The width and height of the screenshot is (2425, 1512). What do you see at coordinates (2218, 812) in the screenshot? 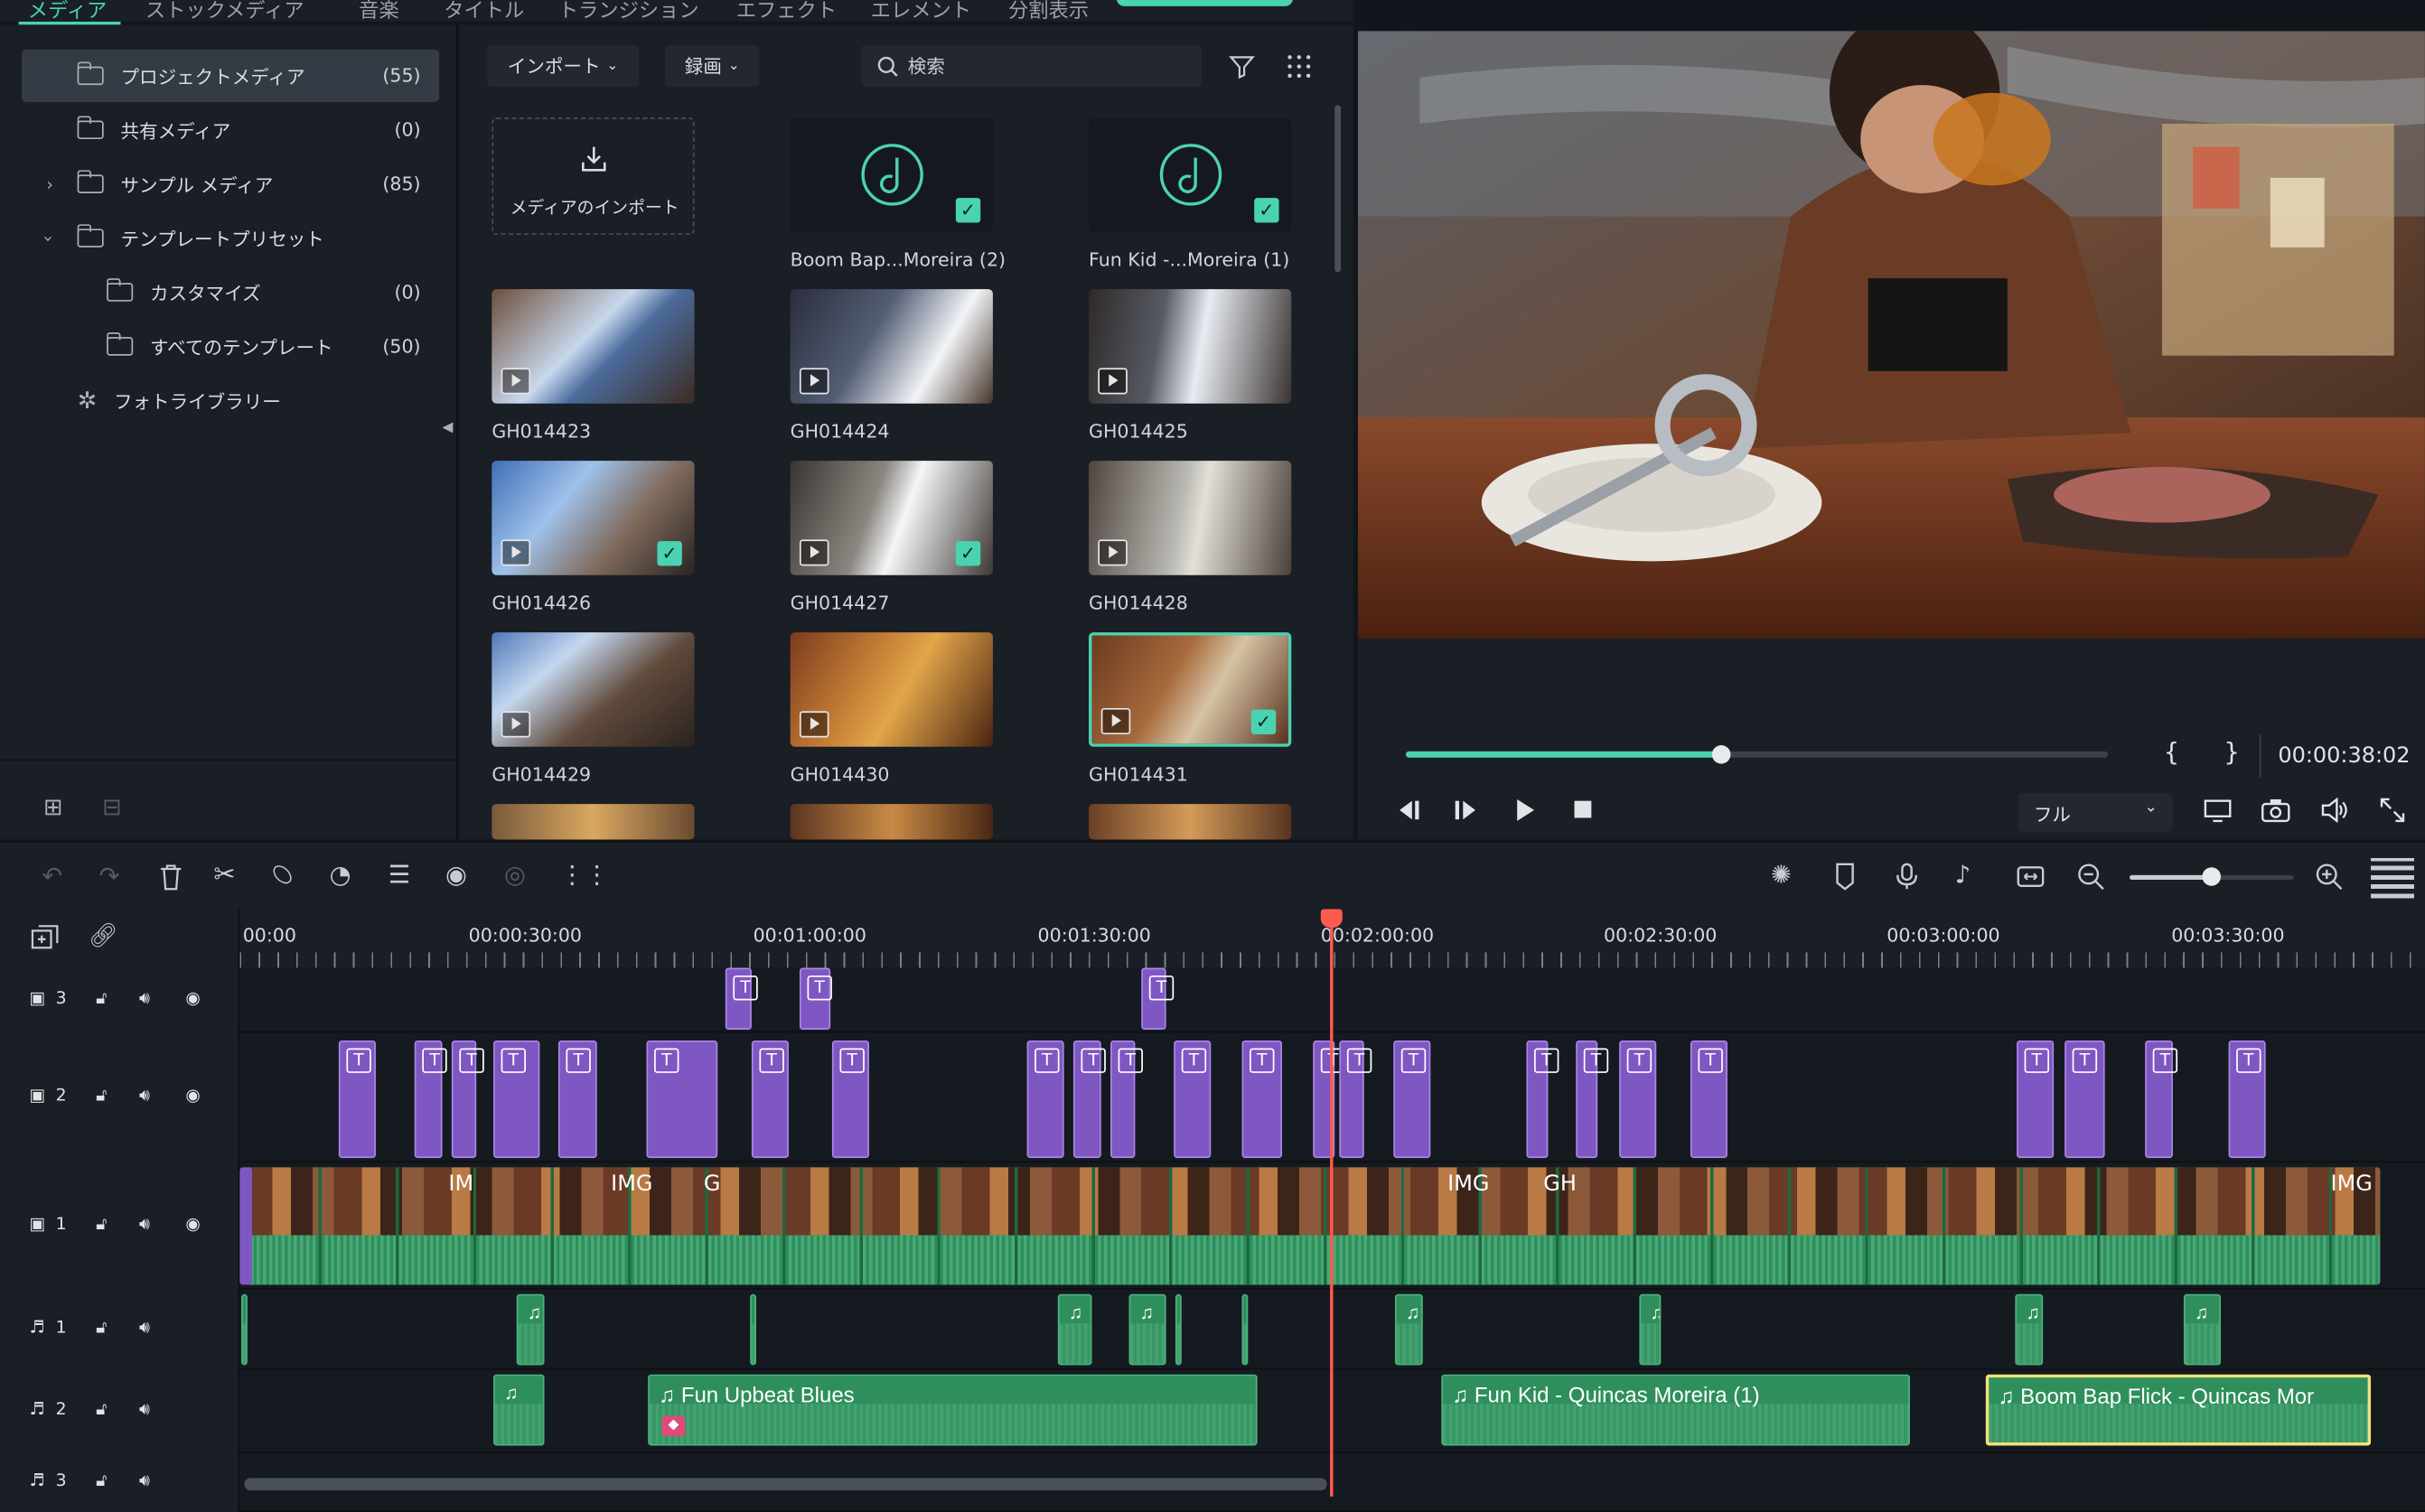
I see `display-icon` at bounding box center [2218, 812].